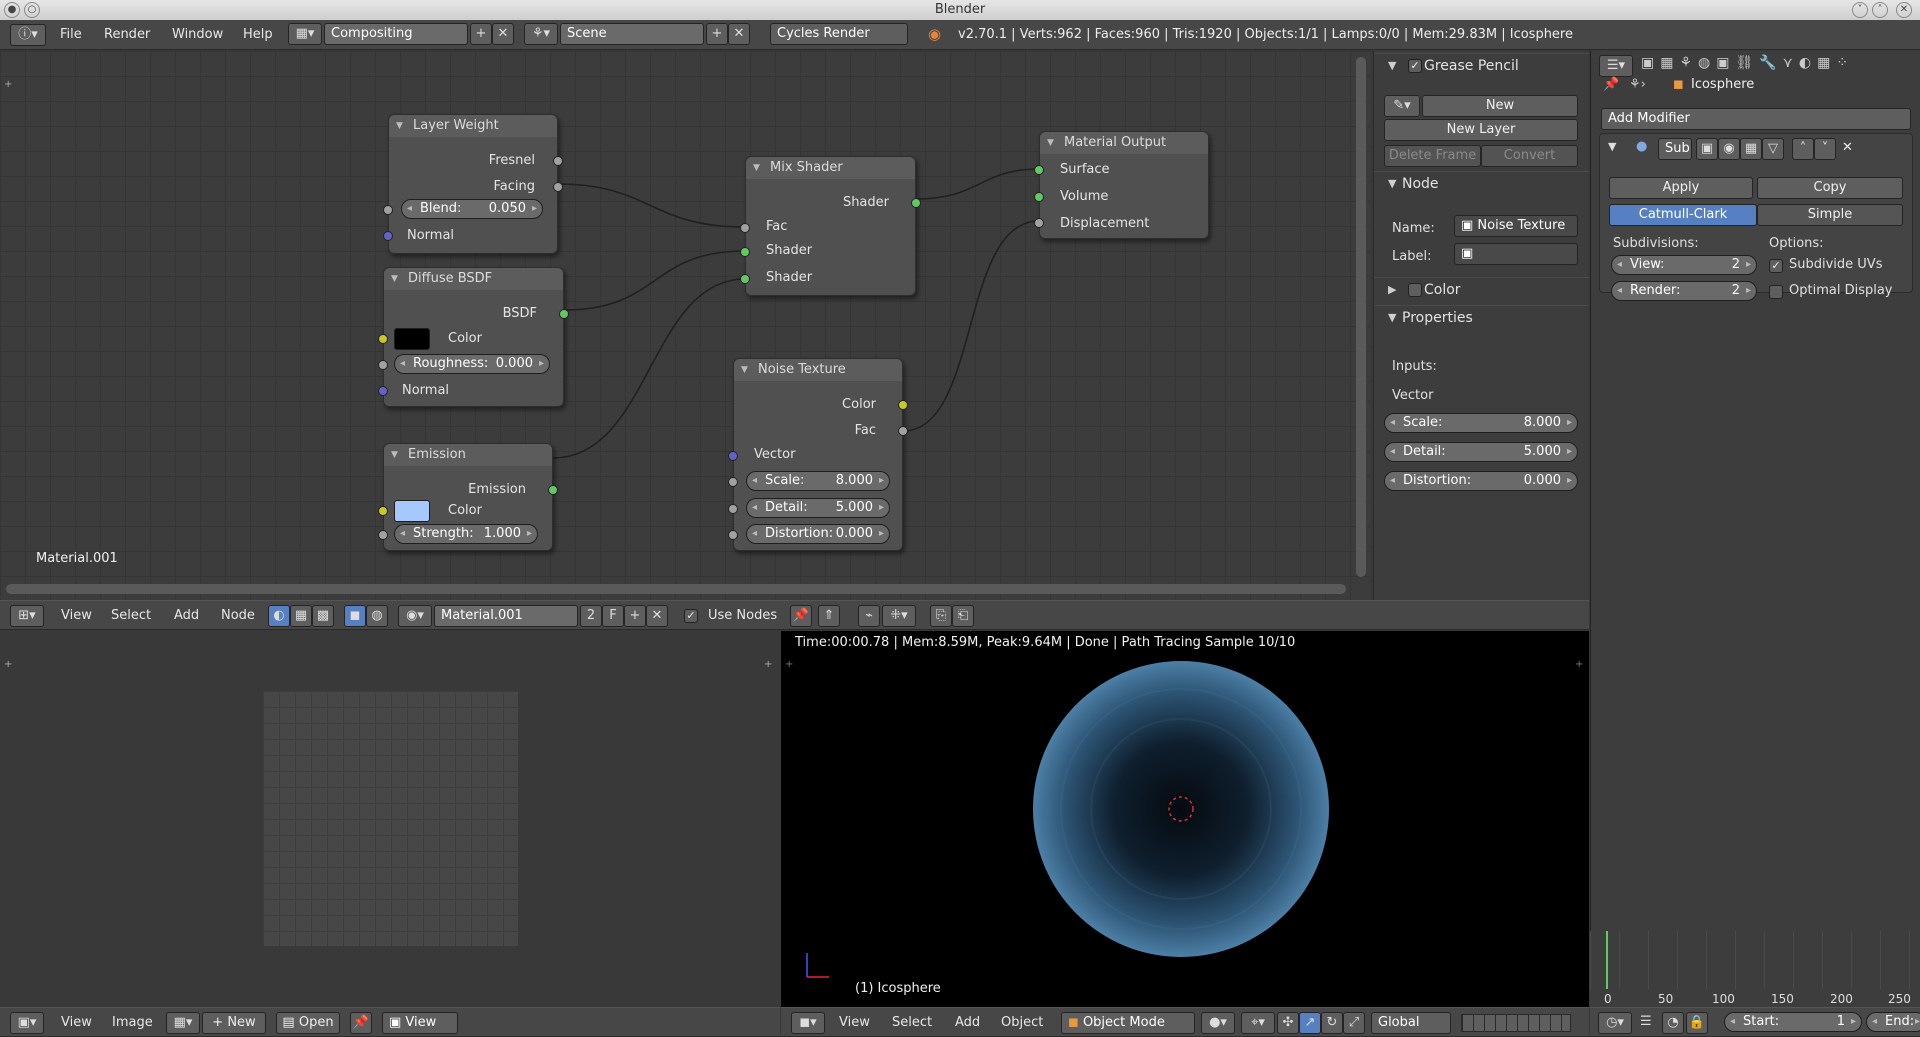  What do you see at coordinates (1481, 317) in the screenshot?
I see `properties-section: ▼ Properties` at bounding box center [1481, 317].